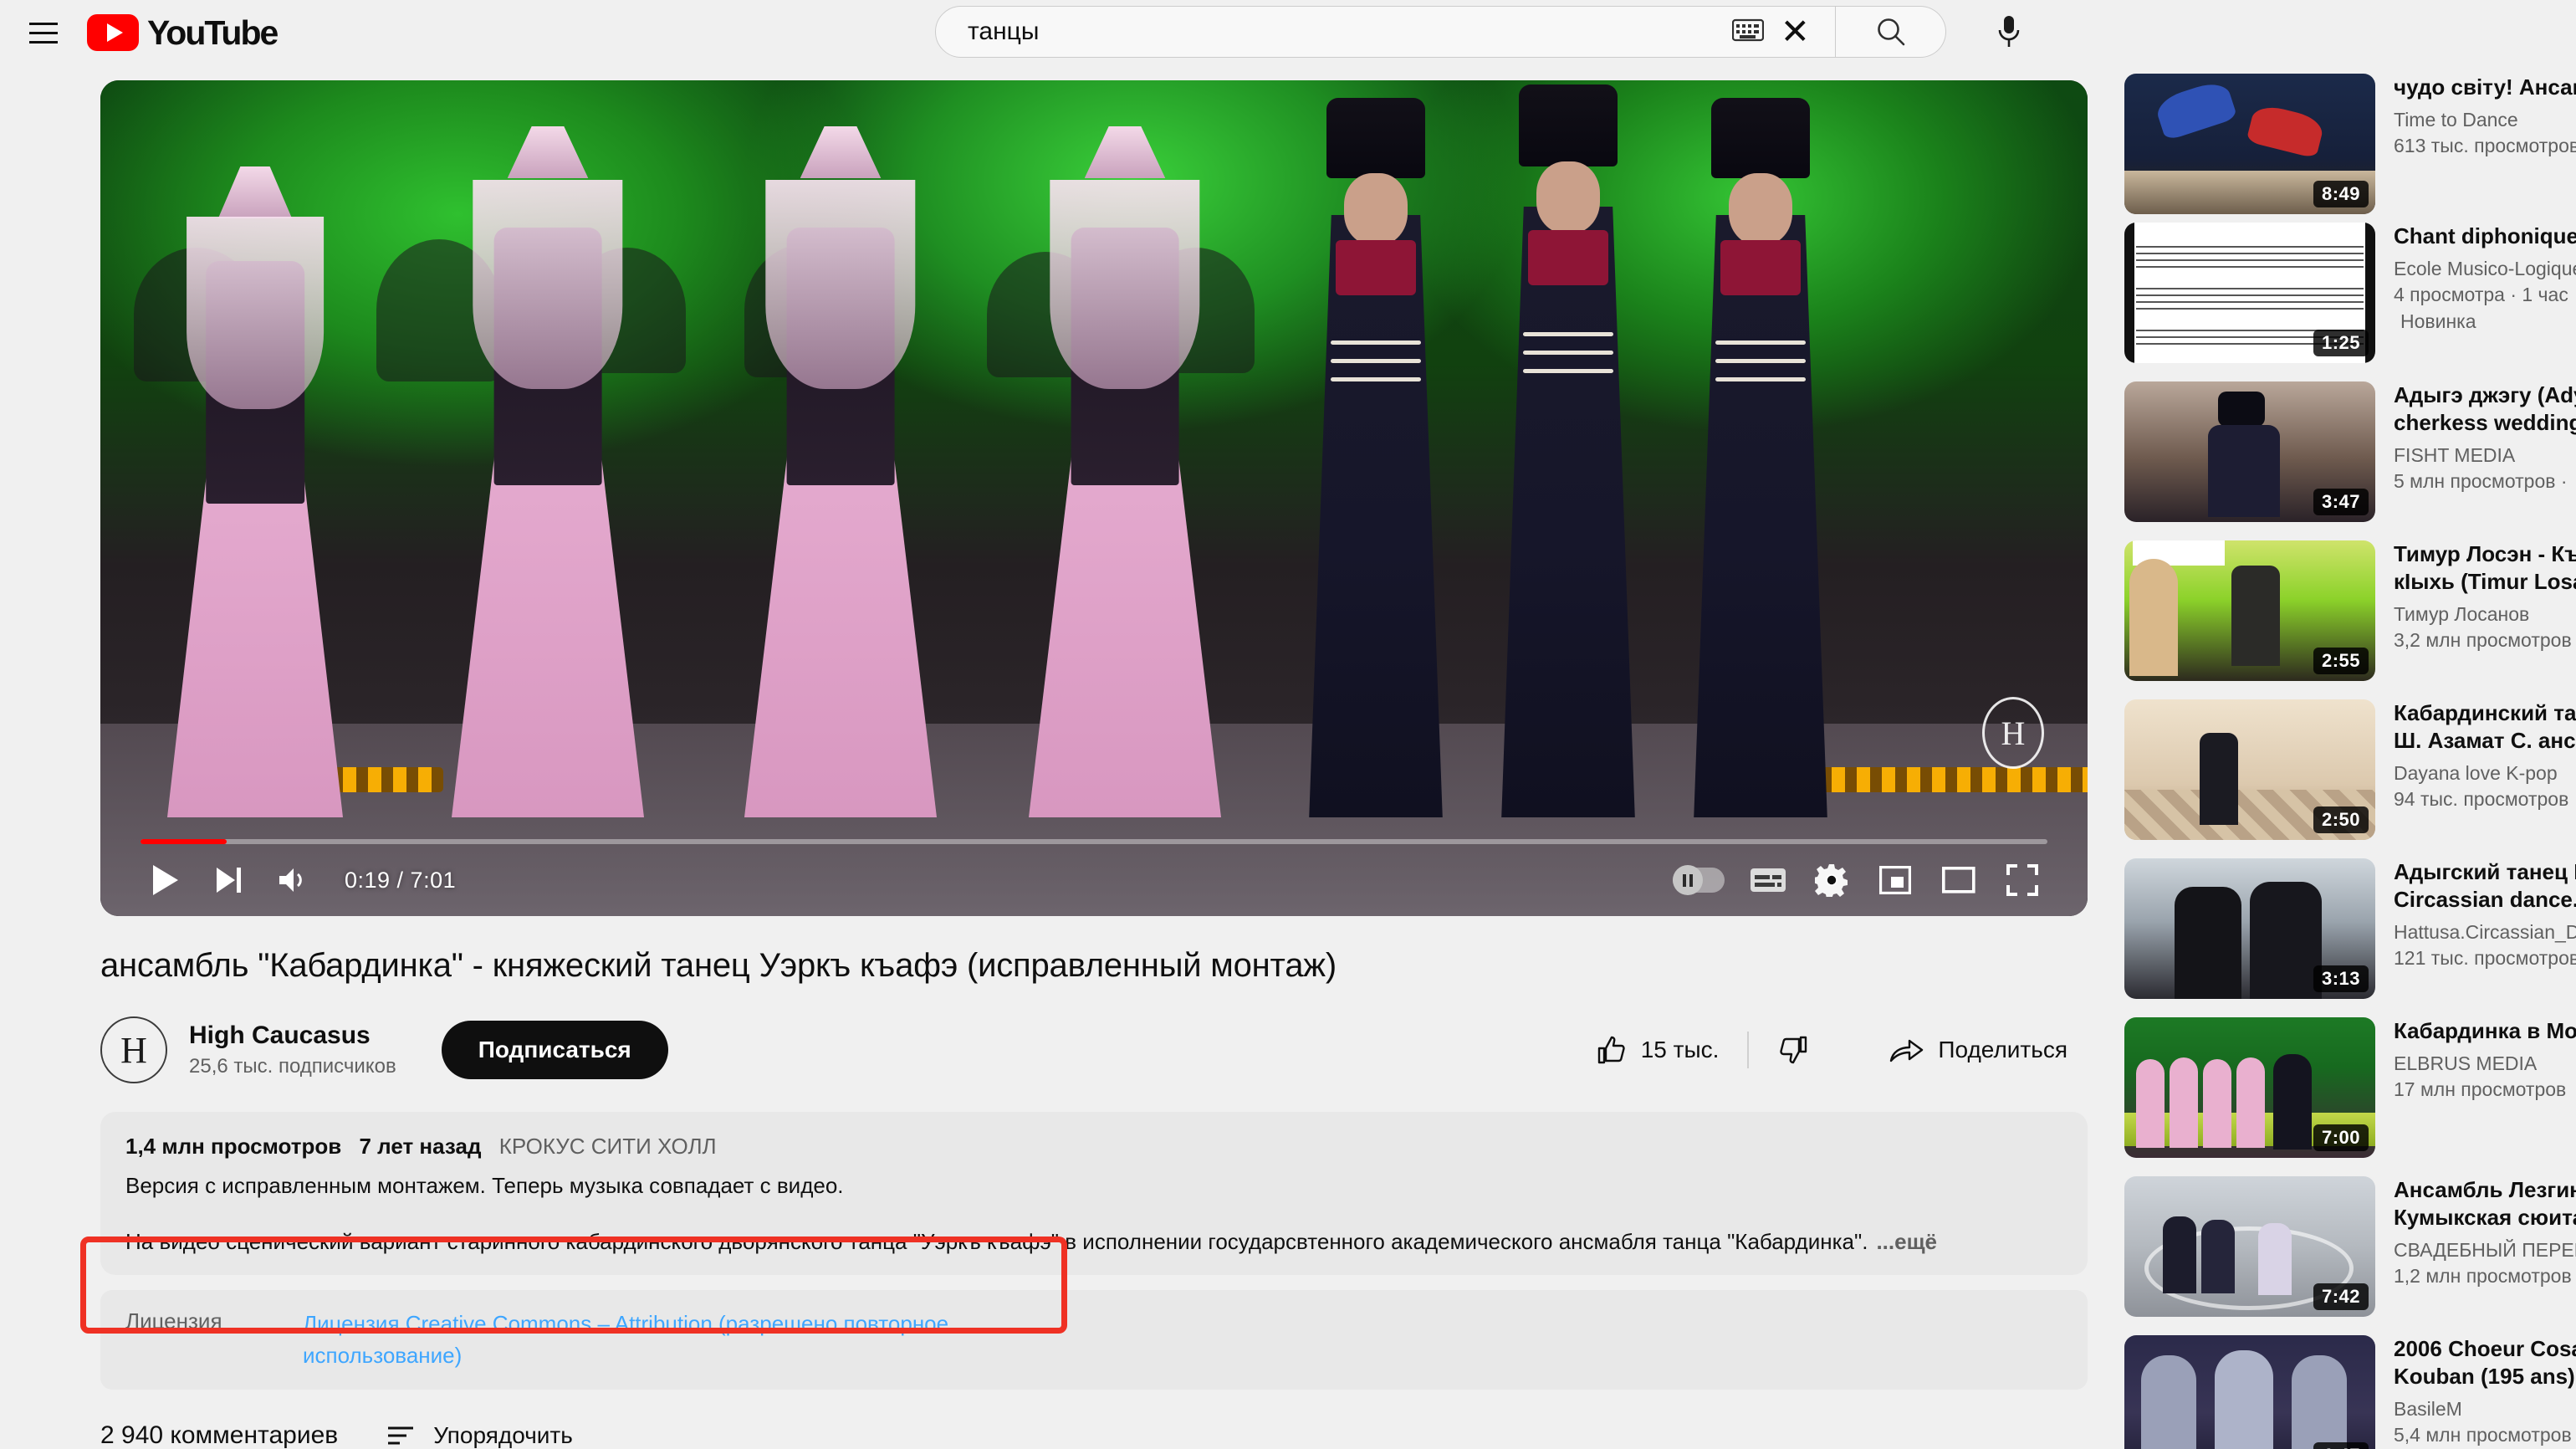 The width and height of the screenshot is (2576, 1449). What do you see at coordinates (2485, 408) in the screenshot?
I see `video-title: Адыгэ джэгу (Ady cherkess wedding)` at bounding box center [2485, 408].